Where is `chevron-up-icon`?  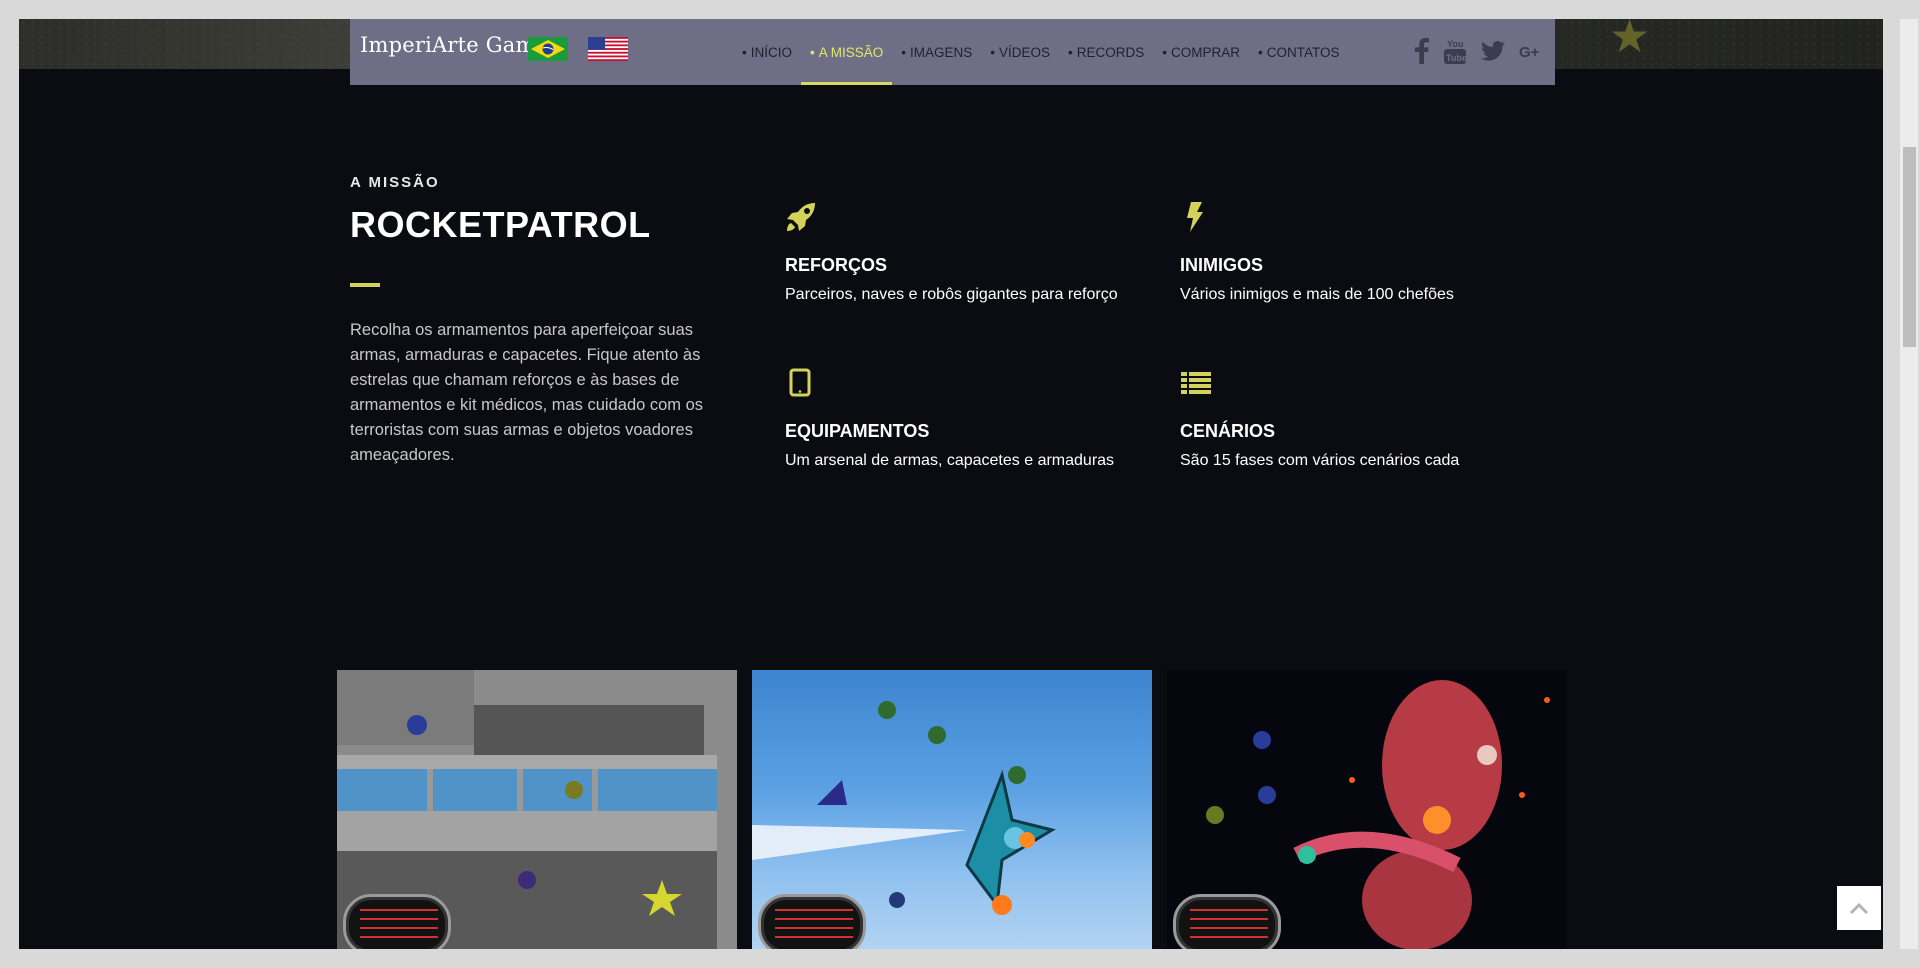
chevron-up-icon is located at coordinates (1859, 908).